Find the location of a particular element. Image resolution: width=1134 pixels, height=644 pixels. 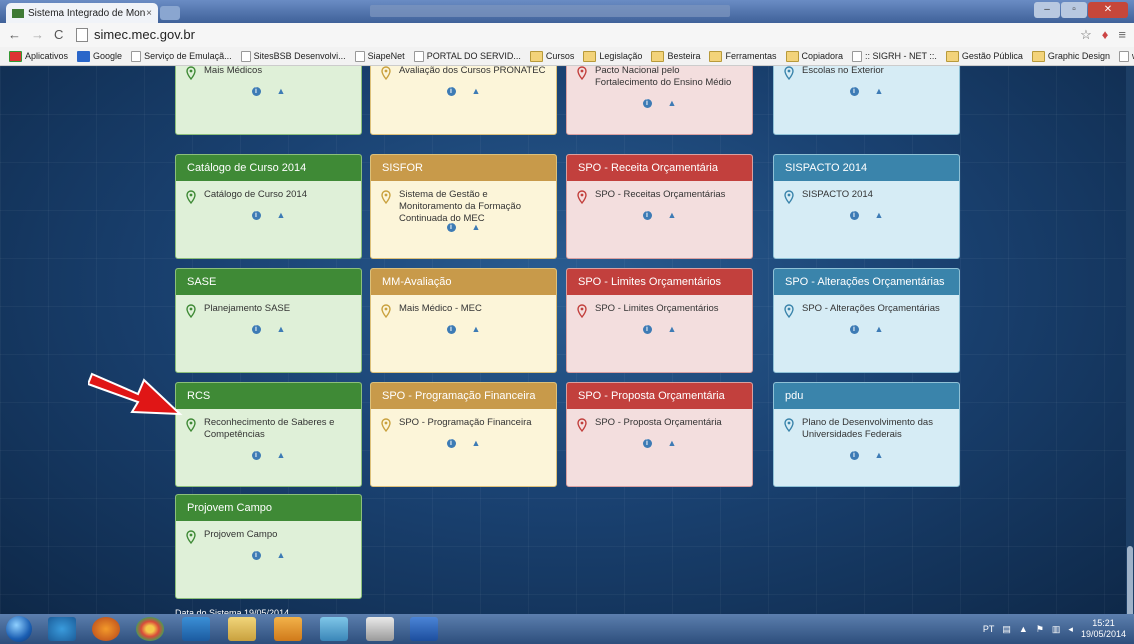

module-item: Mais Médicos is located at coordinates (268, 73).